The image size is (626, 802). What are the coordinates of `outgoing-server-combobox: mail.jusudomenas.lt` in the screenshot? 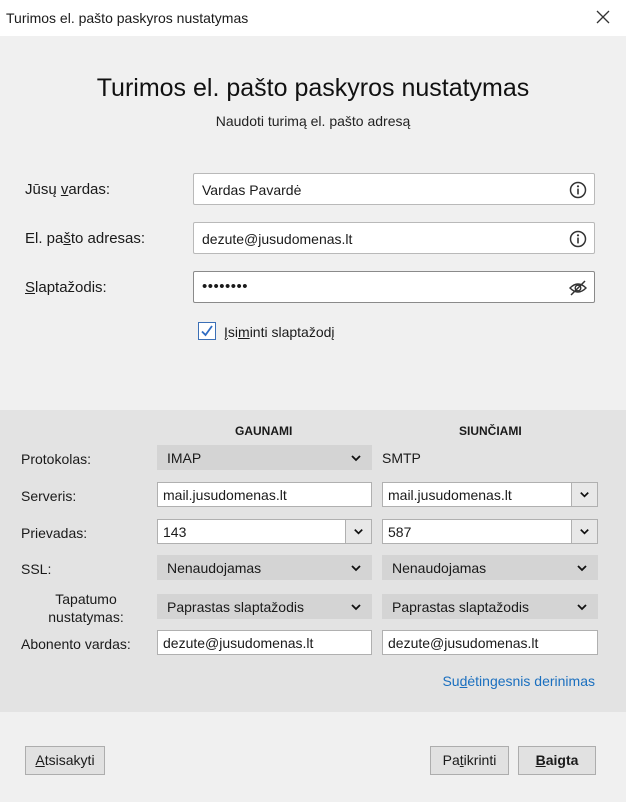 It's located at (490, 494).